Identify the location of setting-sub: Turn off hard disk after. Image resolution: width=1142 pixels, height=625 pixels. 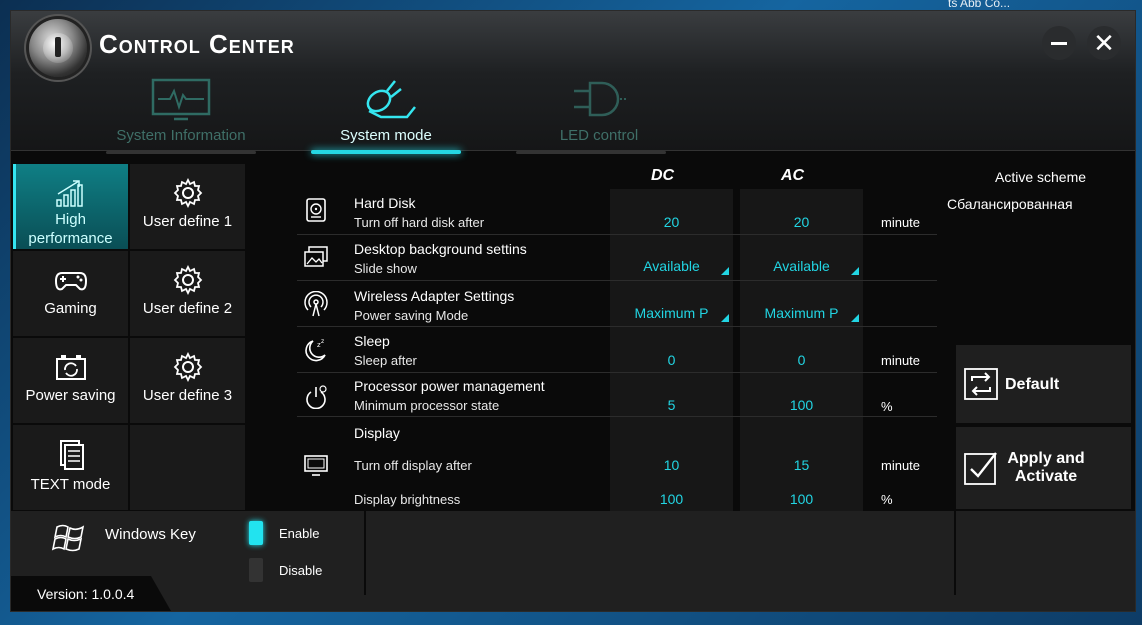
(419, 222).